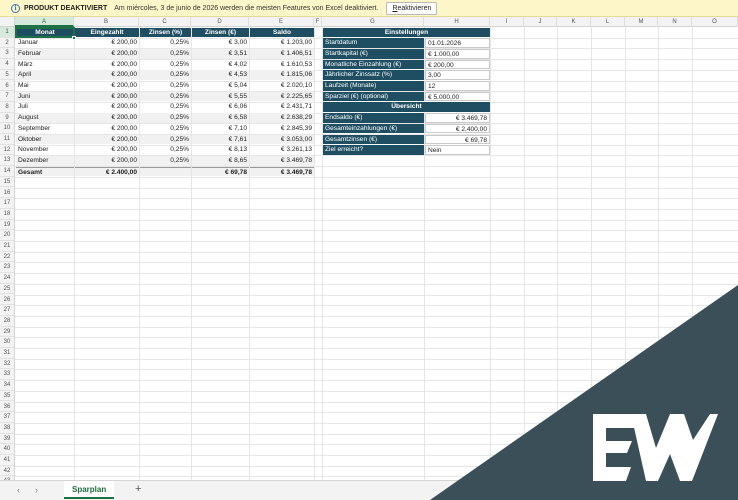 This screenshot has height=500, width=738. Describe the element at coordinates (7, 385) in the screenshot. I see `row-header: 34` at that location.